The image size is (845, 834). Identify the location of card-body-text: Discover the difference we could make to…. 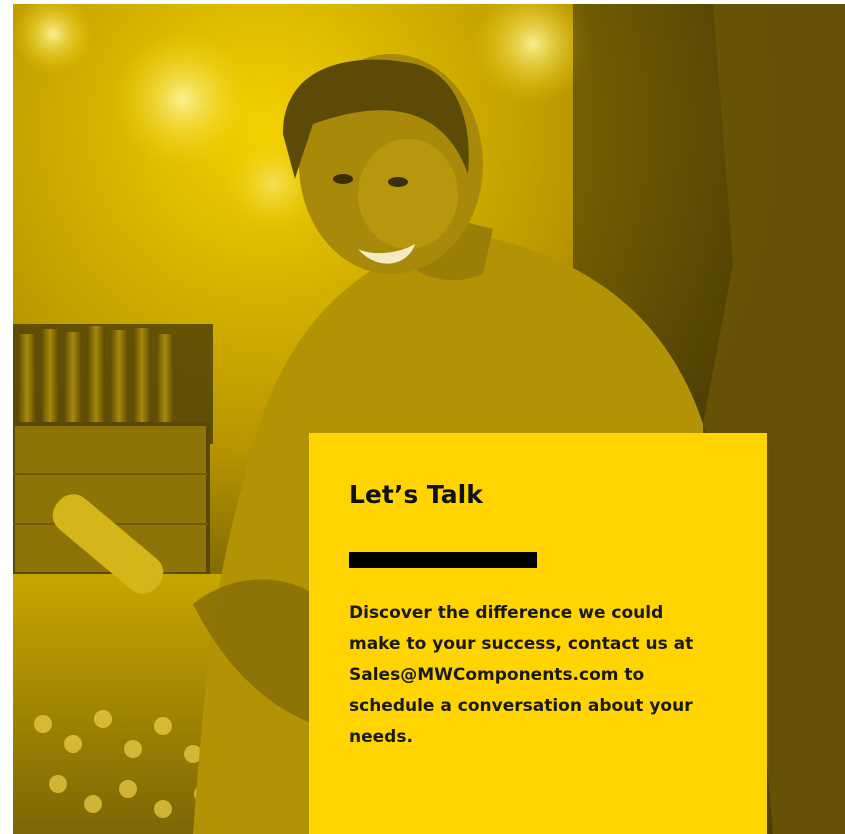
(521, 675).